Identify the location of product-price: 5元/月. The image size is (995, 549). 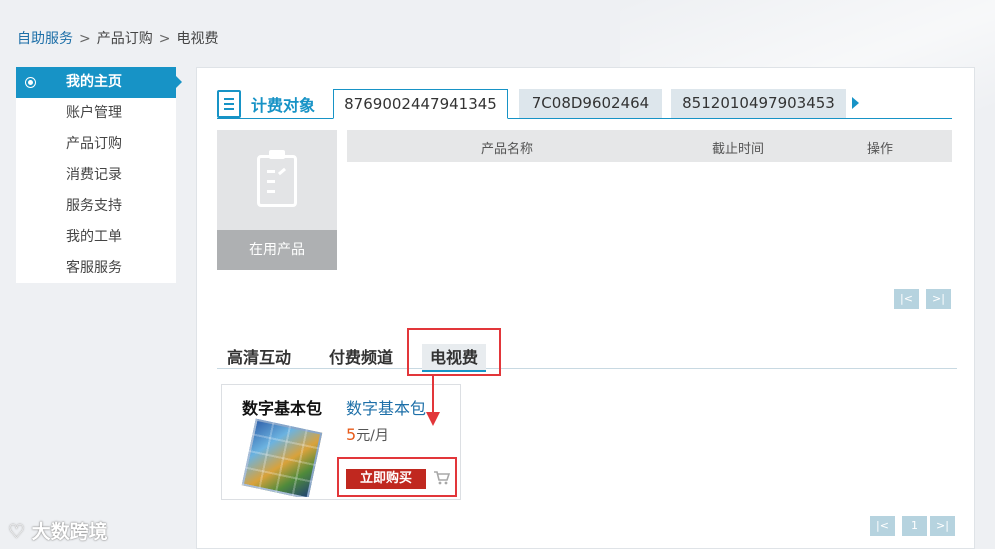
(367, 435).